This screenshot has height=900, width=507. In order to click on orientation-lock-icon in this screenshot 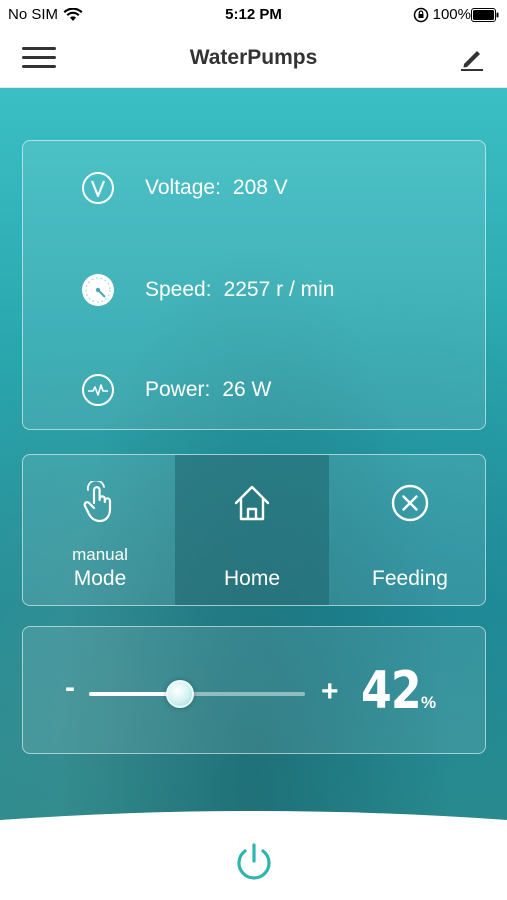, I will do `click(420, 14)`.